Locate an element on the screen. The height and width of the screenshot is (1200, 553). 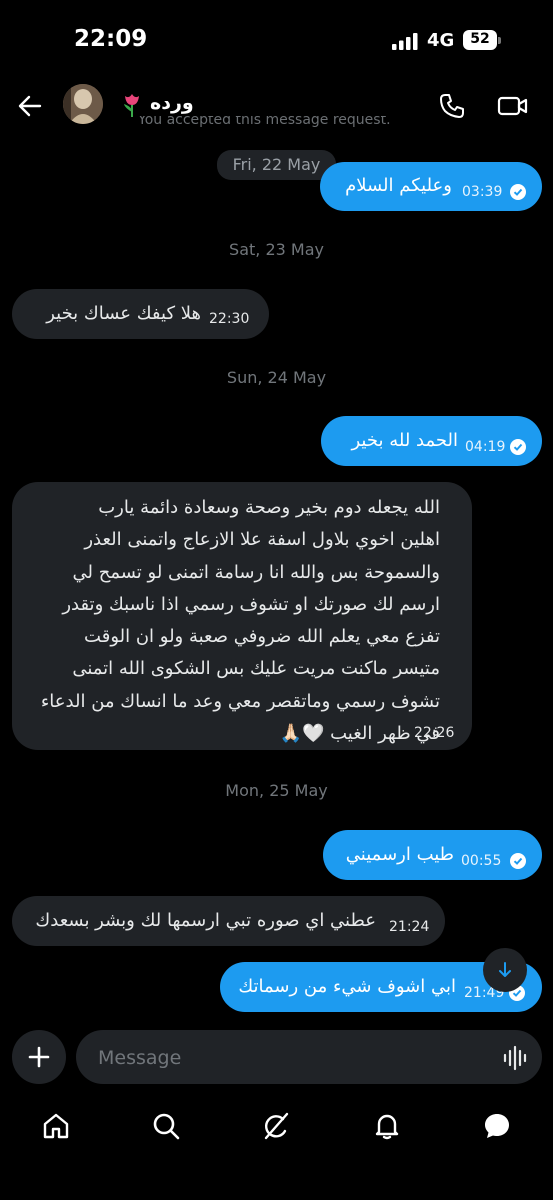
message-time: 22:26 is located at coordinates (434, 733).